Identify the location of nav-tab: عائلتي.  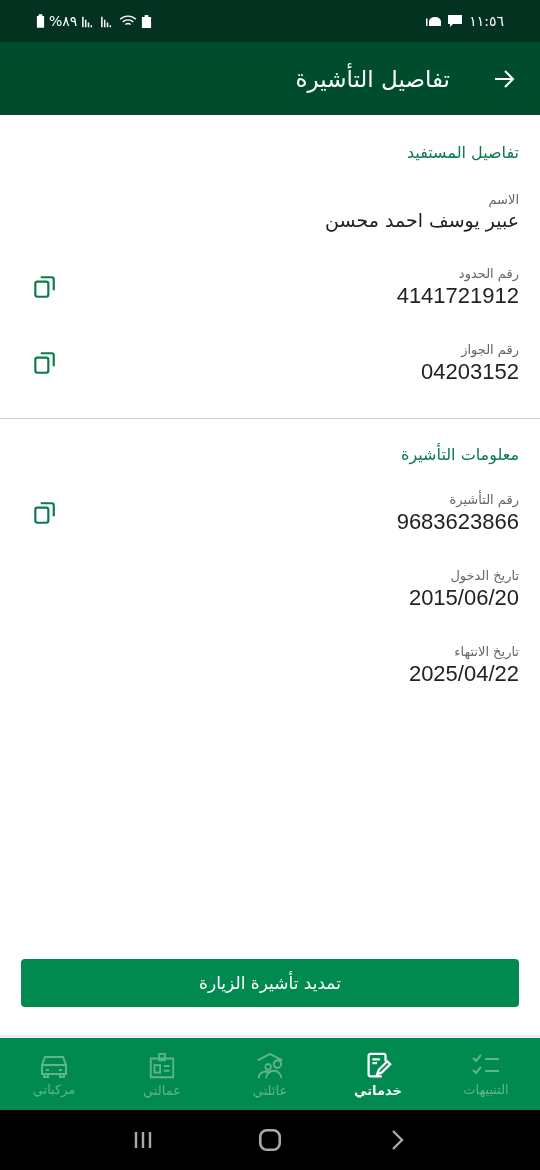
(270, 1074).